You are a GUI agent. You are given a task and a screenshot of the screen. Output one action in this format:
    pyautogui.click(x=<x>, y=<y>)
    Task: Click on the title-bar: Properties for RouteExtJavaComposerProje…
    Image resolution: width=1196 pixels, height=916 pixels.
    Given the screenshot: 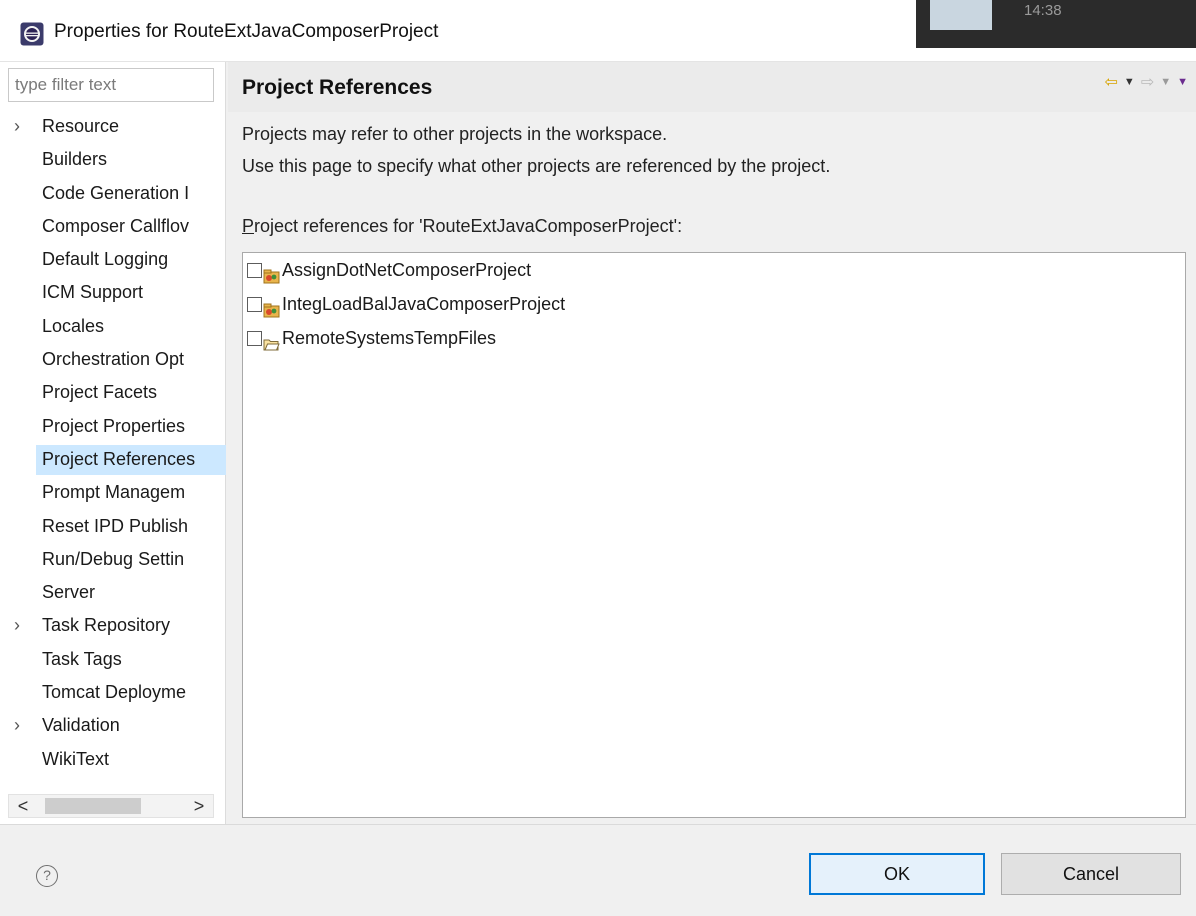 What is the action you would take?
    pyautogui.click(x=598, y=31)
    